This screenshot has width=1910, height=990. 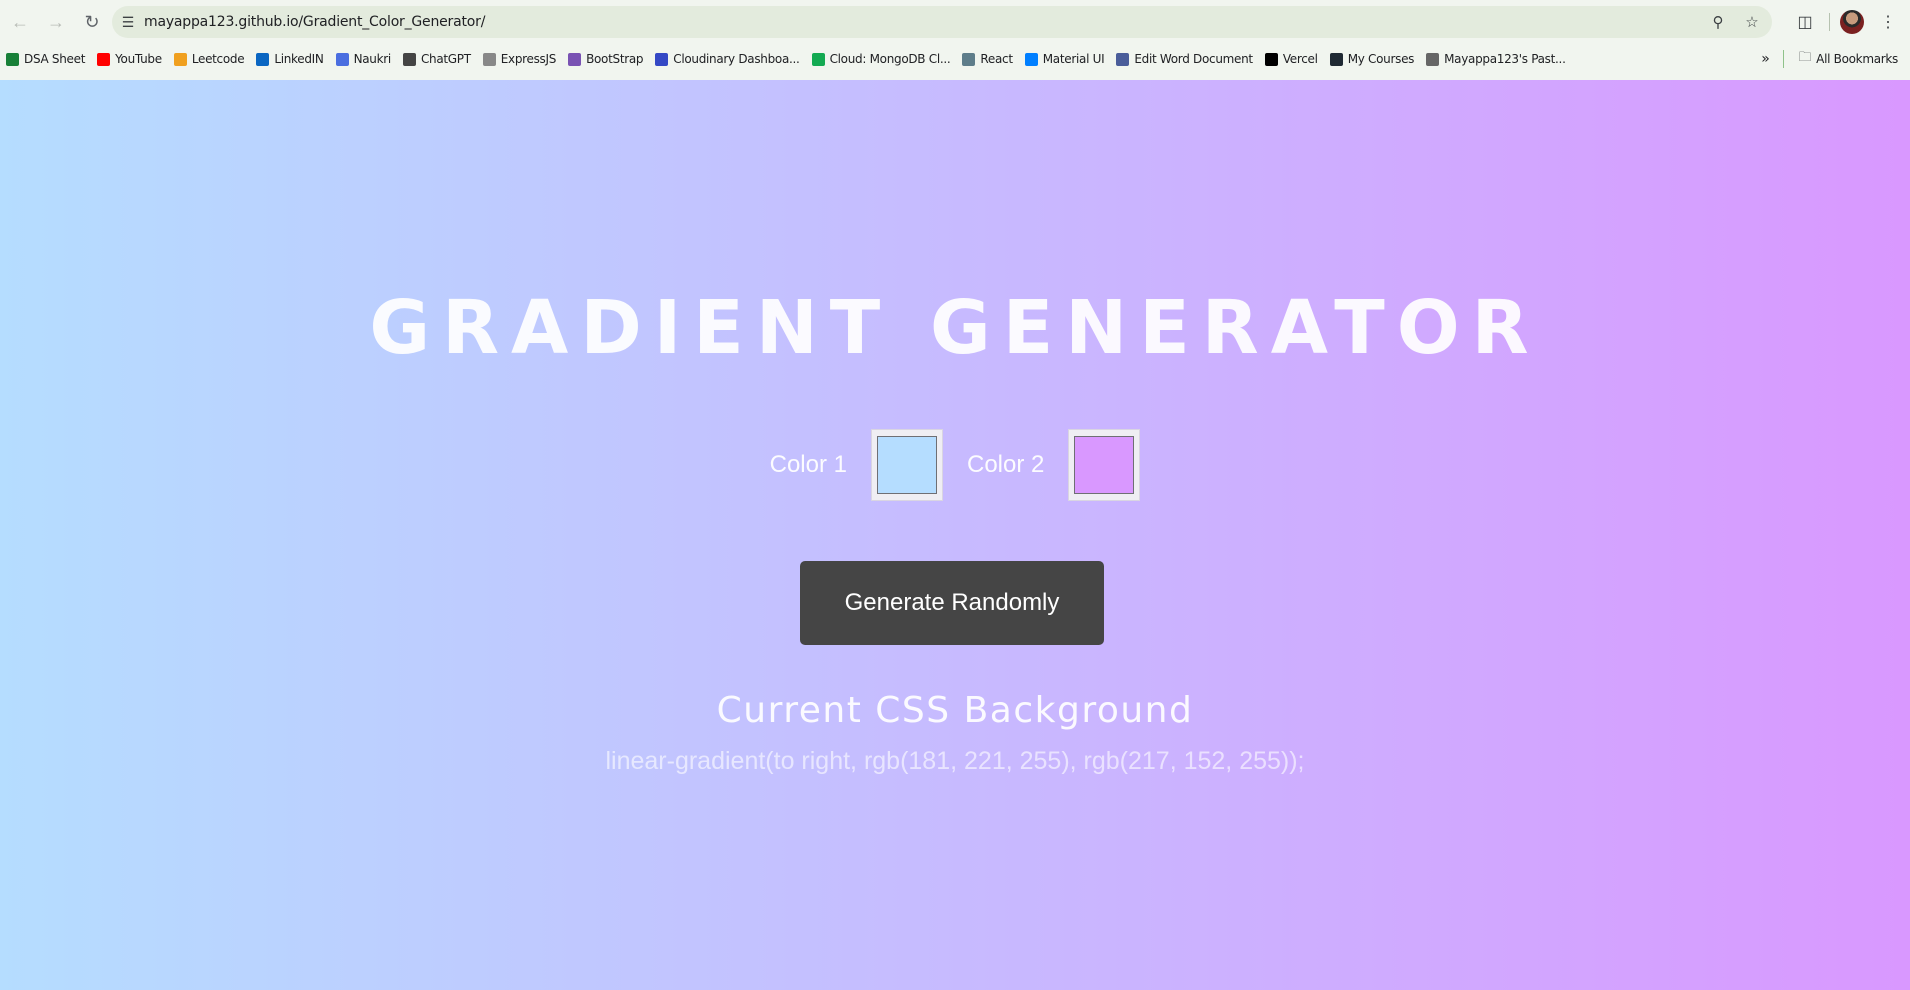 I want to click on bookmark-item: Leetcode, so click(x=209, y=59).